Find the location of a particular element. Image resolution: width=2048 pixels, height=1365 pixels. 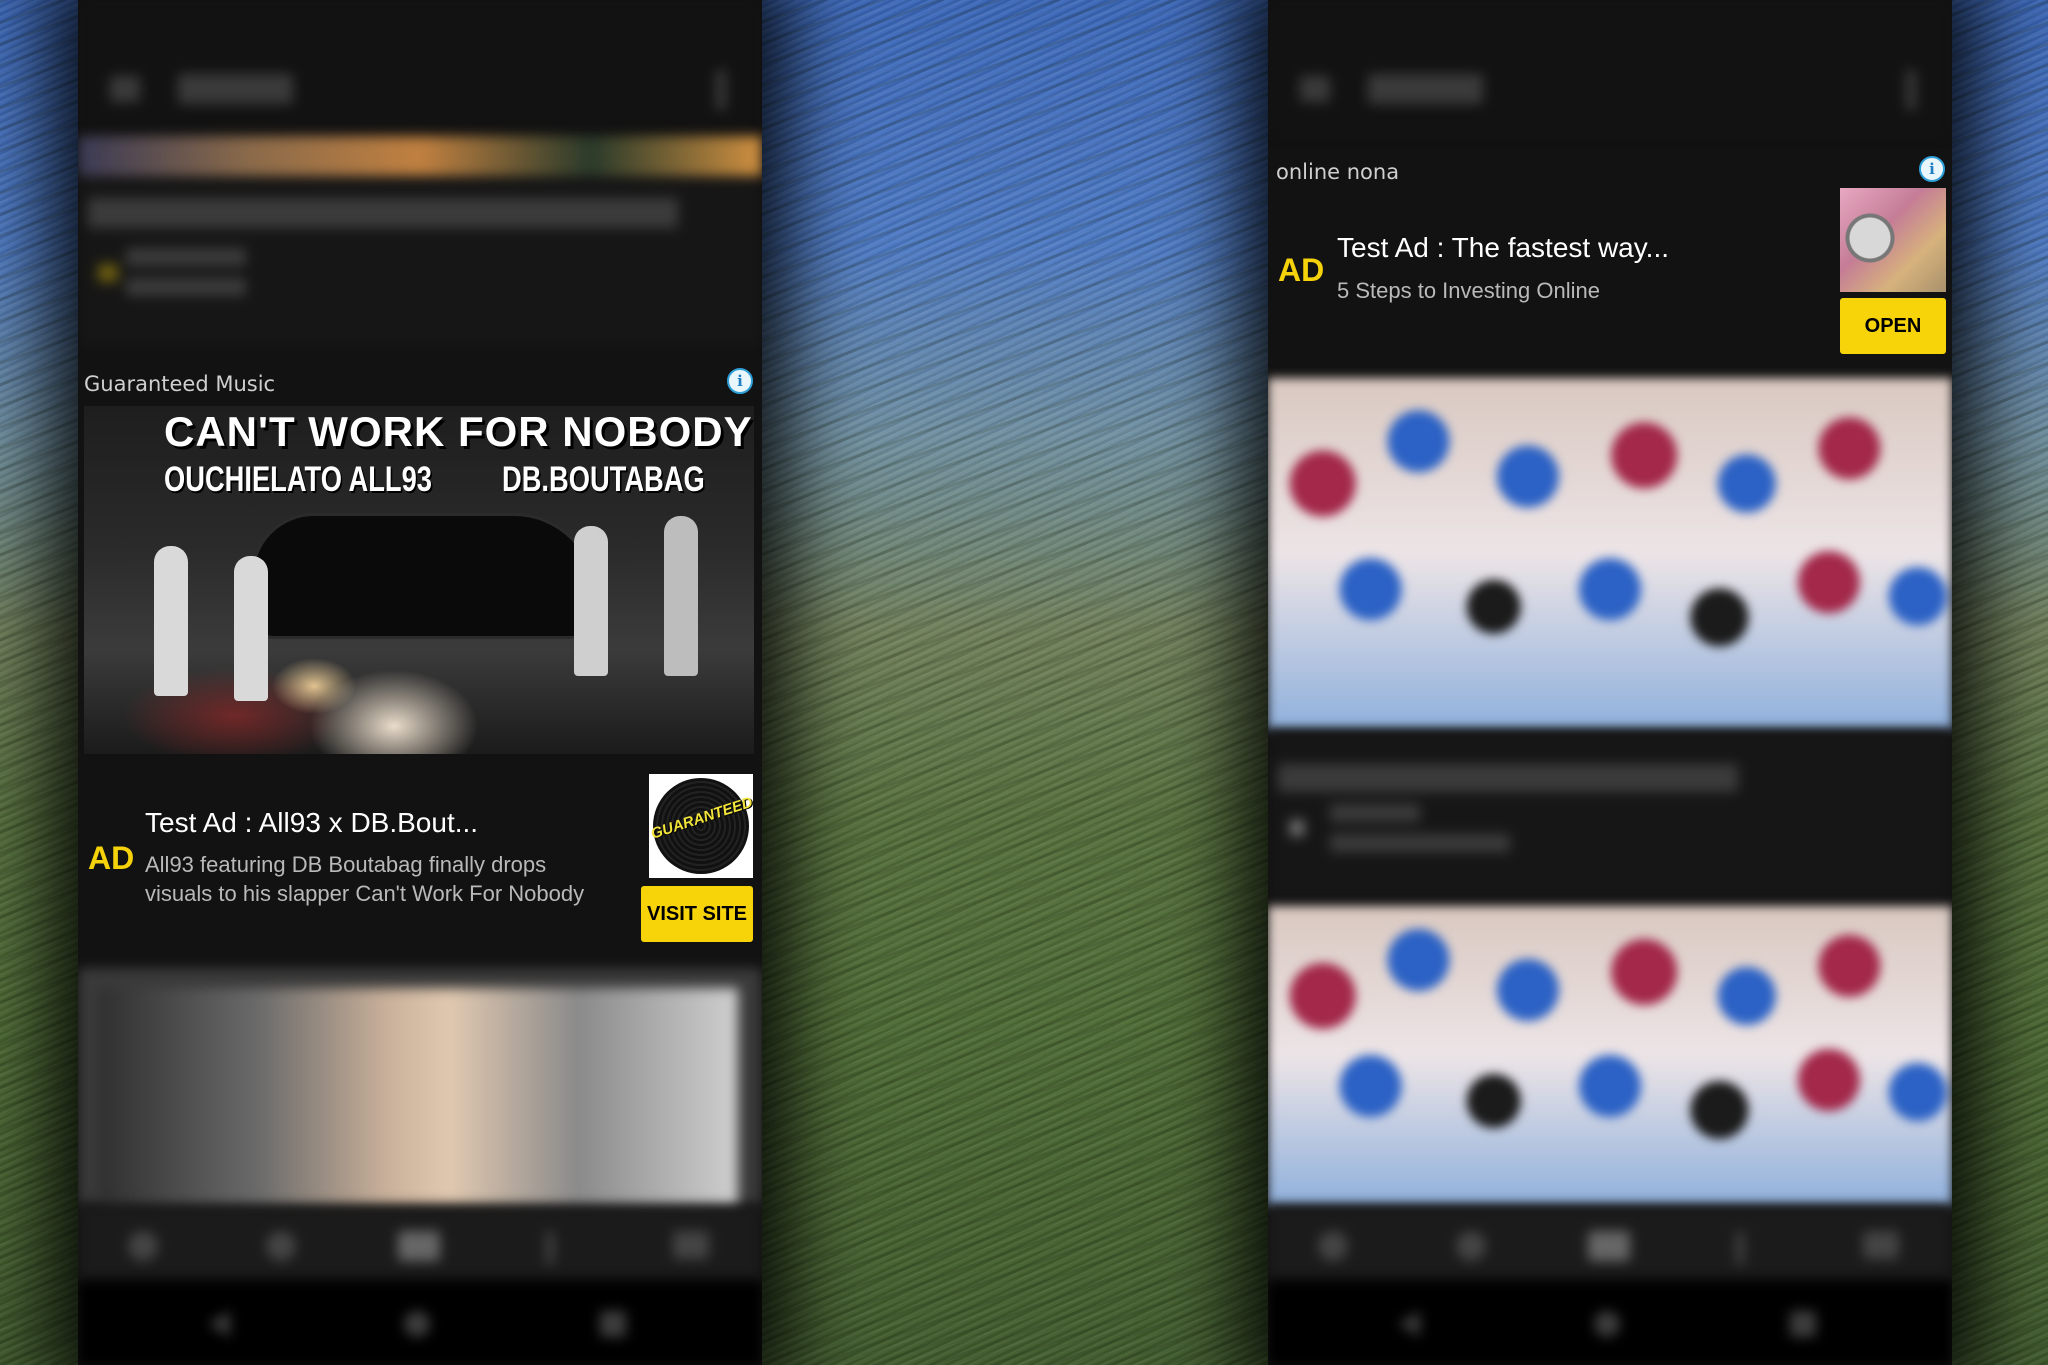

visit-site-button: VISIT SITE is located at coordinates (697, 914).